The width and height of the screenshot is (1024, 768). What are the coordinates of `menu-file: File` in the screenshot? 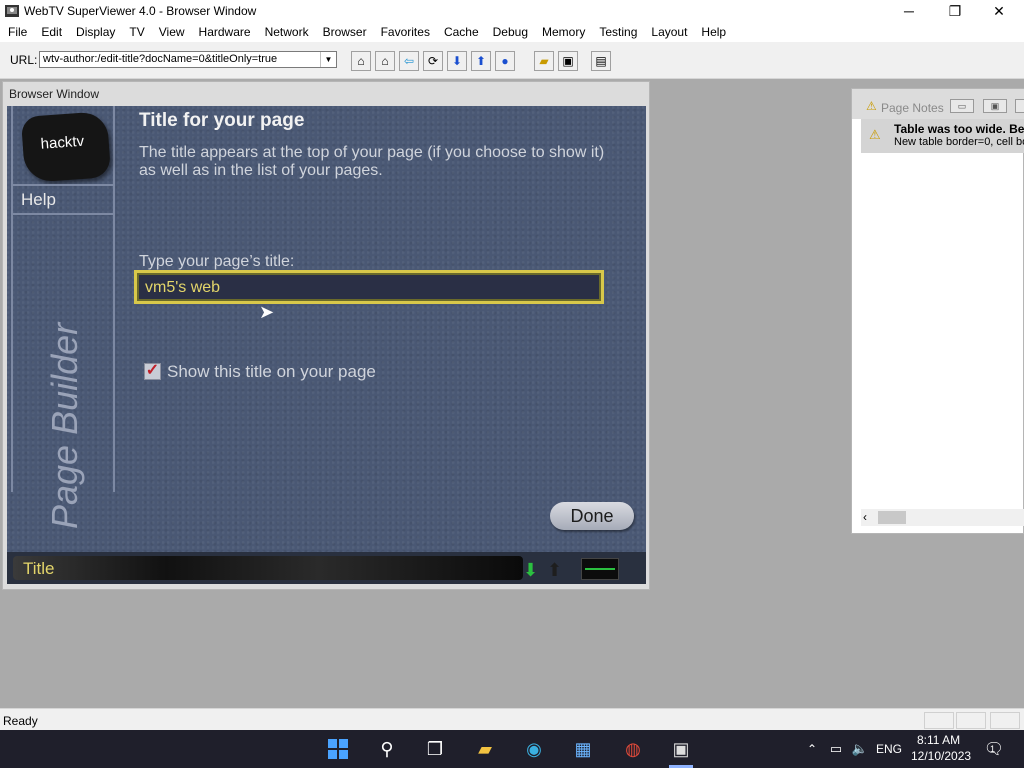 It's located at (17, 32).